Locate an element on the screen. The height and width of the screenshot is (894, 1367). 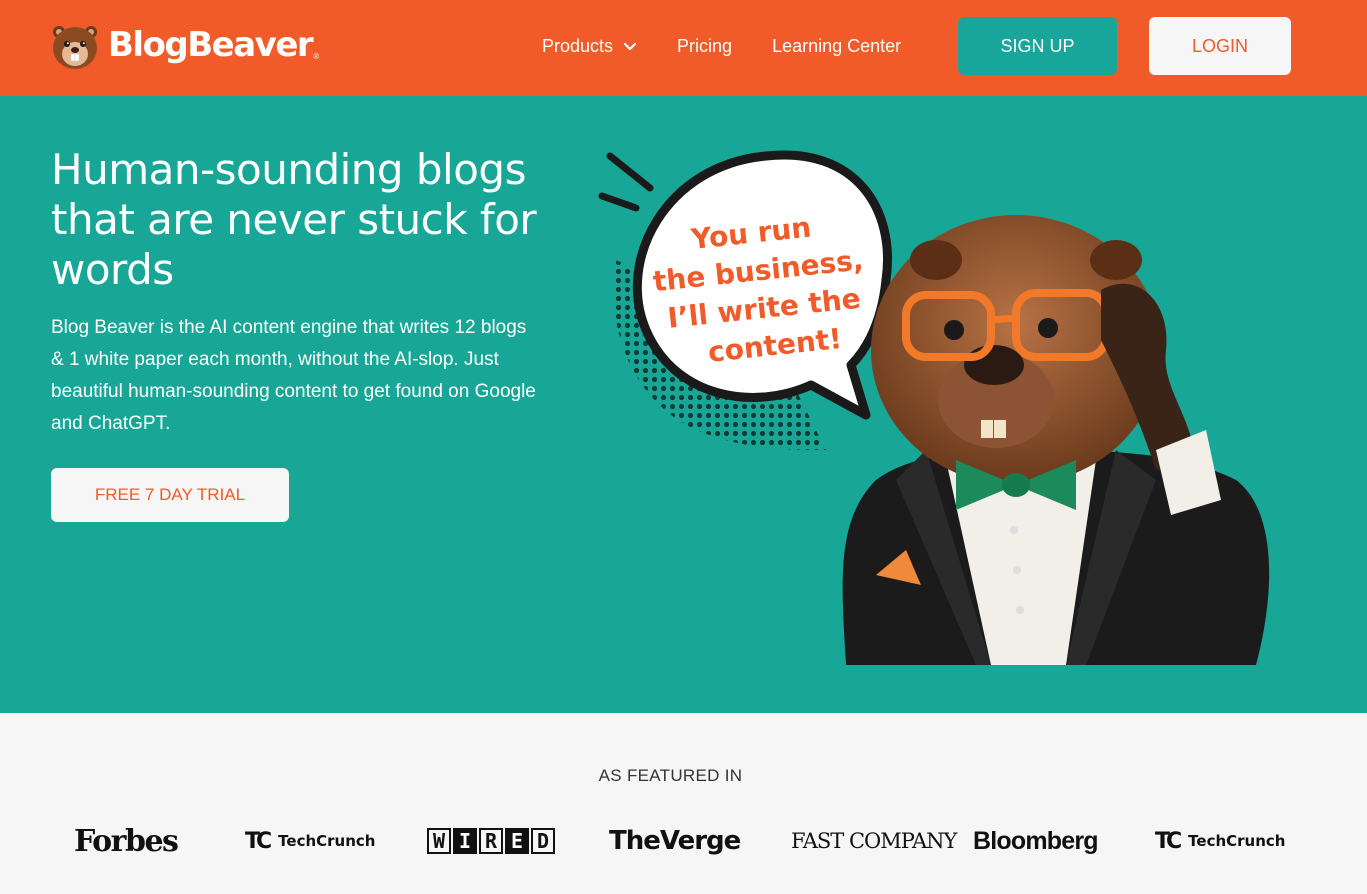
brand-logo: BlogBeaver ® is located at coordinates (184, 46).